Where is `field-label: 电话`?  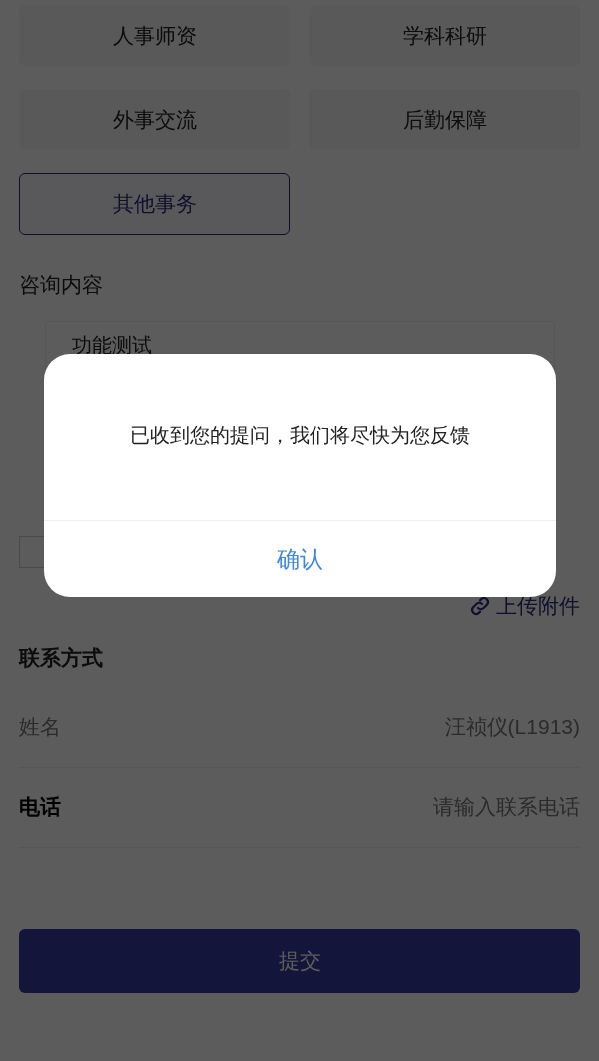 field-label: 电话 is located at coordinates (40, 807).